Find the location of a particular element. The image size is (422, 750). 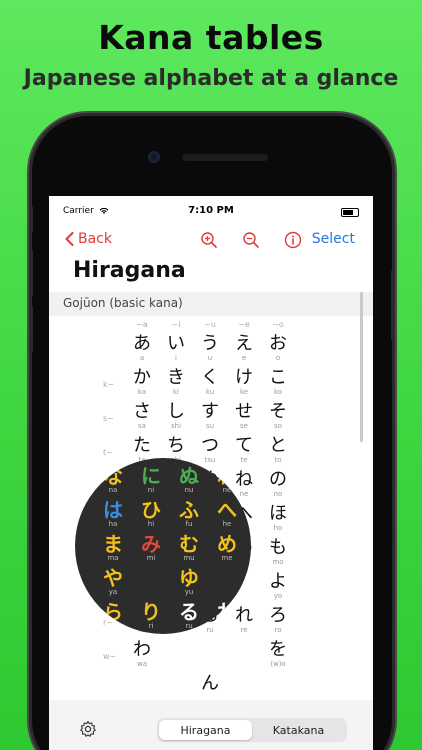

section-header: Gojūon (basic kana) is located at coordinates (211, 304).